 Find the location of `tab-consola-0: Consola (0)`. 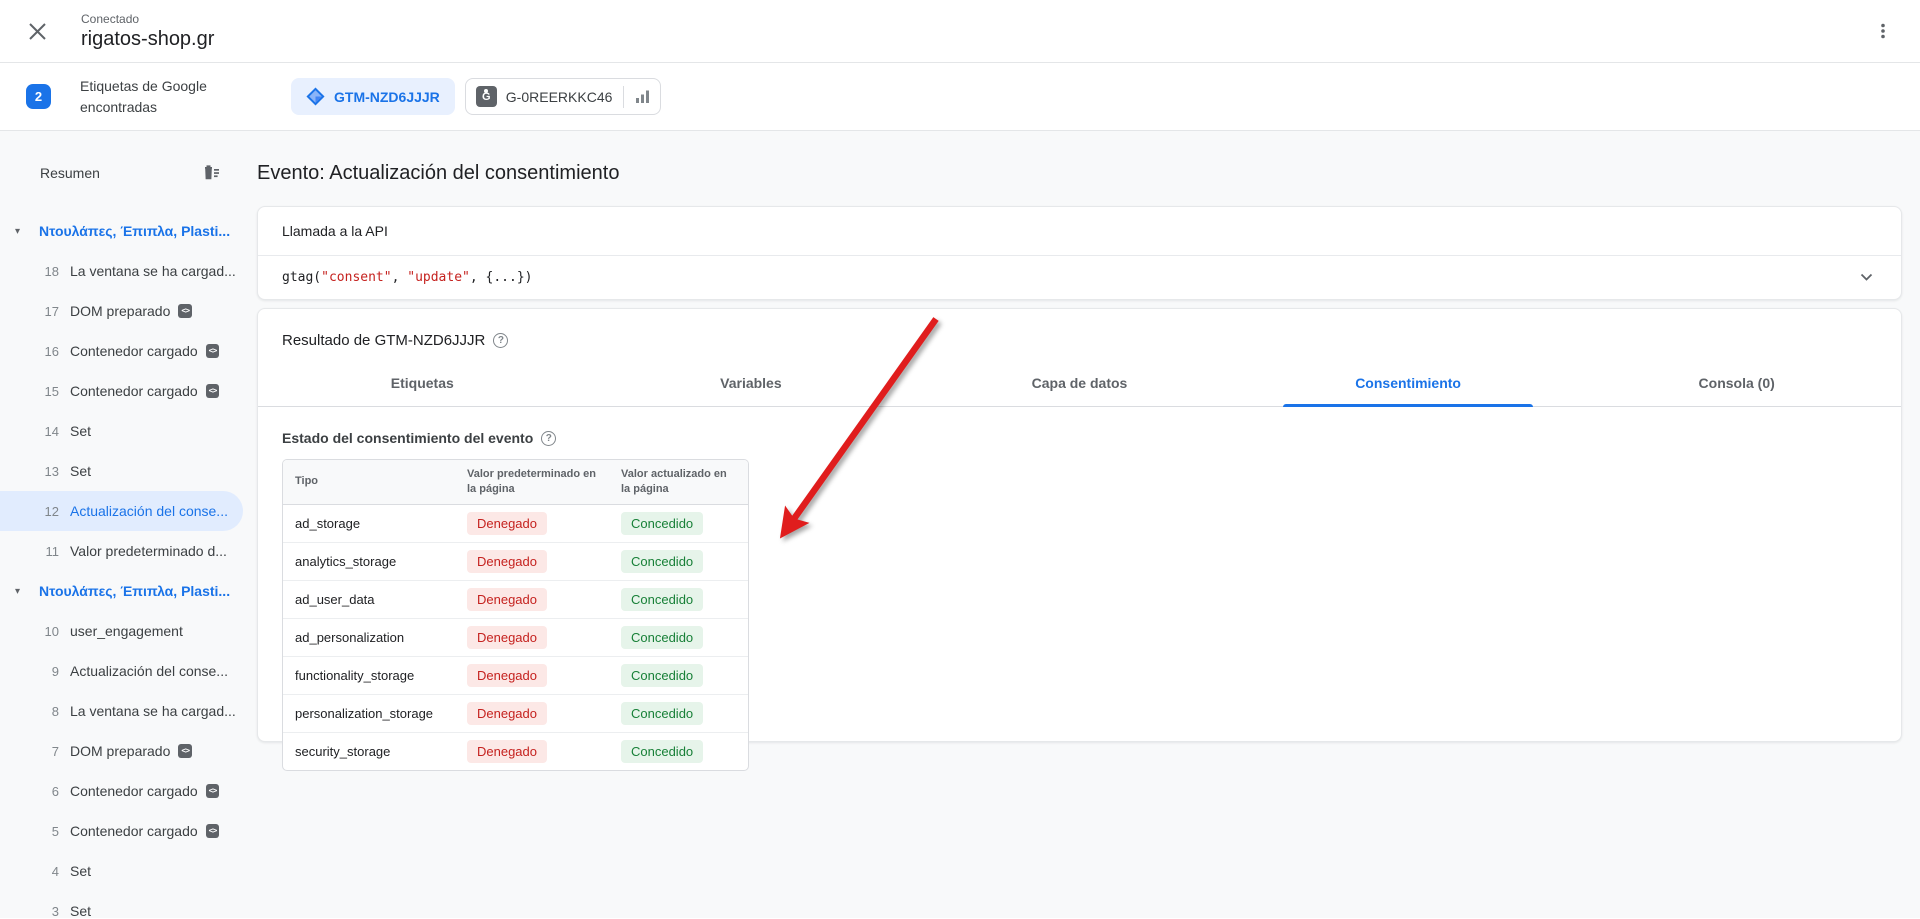

tab-consola-0: Consola (0) is located at coordinates (1736, 384).